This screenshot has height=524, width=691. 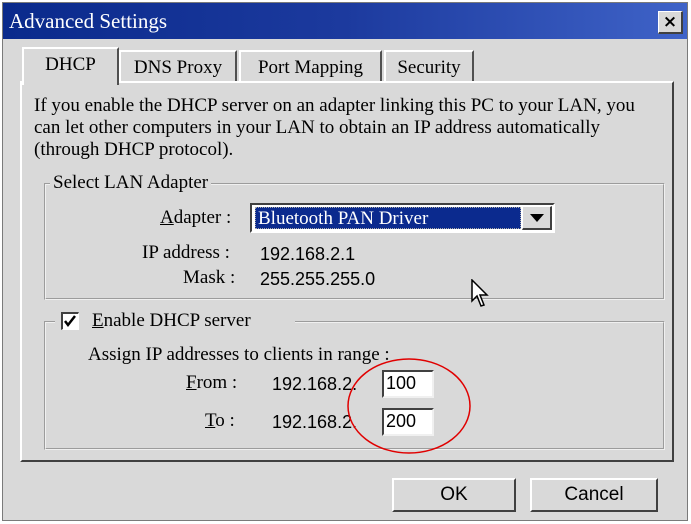 What do you see at coordinates (209, 277) in the screenshot?
I see `mask-label: Mask :` at bounding box center [209, 277].